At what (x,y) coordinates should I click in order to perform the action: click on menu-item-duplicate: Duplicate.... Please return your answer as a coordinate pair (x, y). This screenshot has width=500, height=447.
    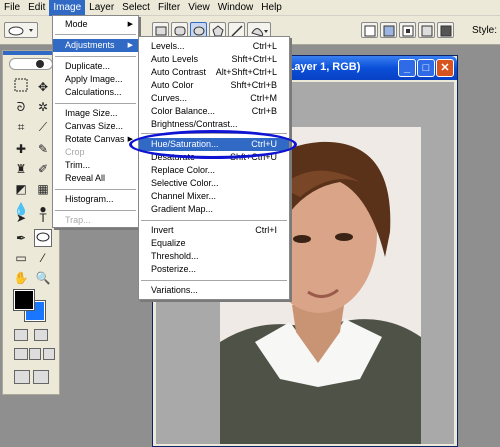
    Looking at the image, I should click on (95, 66).